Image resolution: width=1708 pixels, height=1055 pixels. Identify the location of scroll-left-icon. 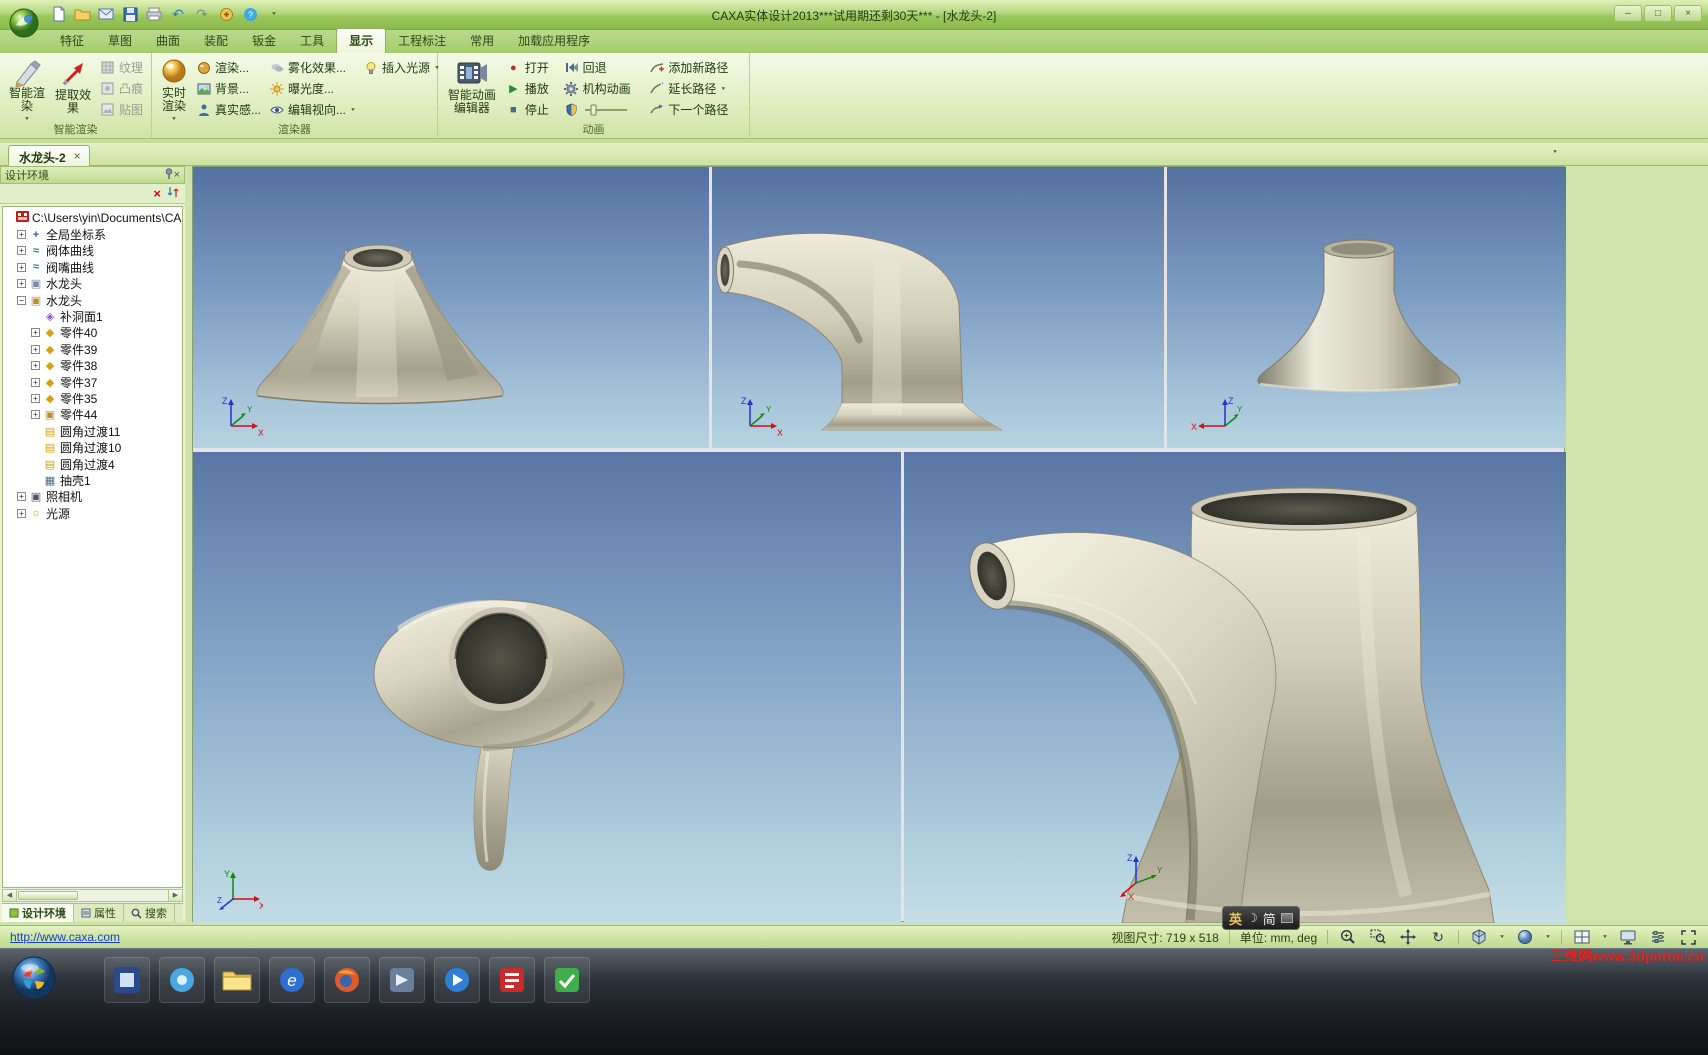
(10, 895).